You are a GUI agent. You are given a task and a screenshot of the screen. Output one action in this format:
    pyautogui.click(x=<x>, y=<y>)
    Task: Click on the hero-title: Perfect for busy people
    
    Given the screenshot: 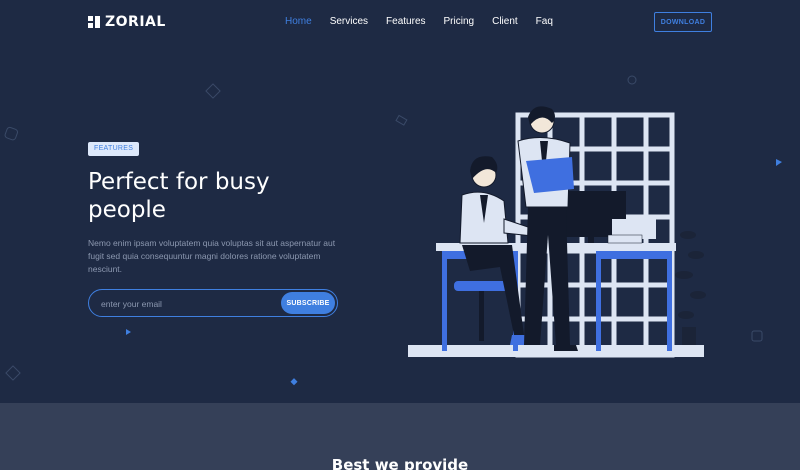 What is the action you would take?
    pyautogui.click(x=179, y=196)
    